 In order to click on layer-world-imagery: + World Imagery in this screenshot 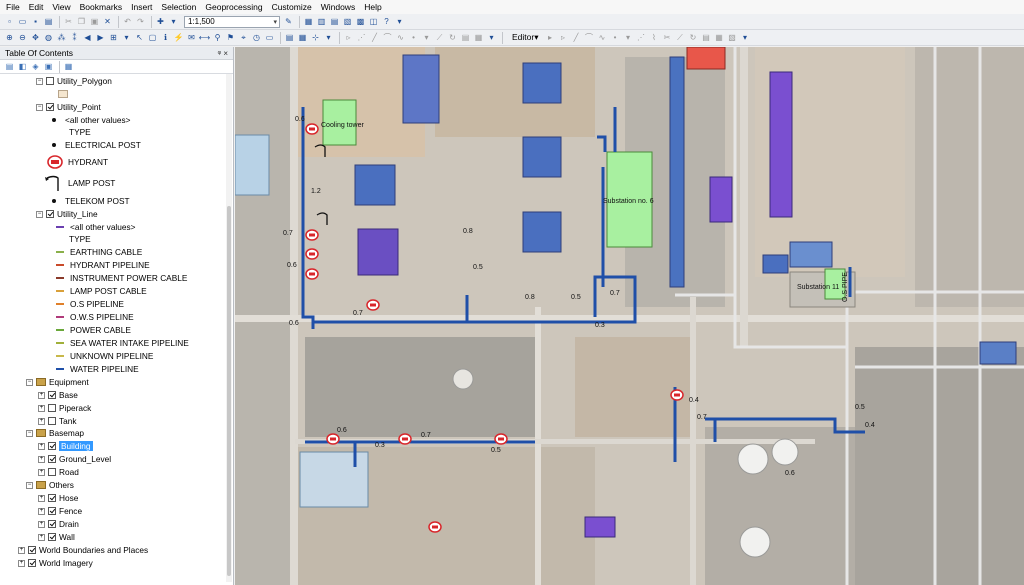, I will do `click(55, 563)`.